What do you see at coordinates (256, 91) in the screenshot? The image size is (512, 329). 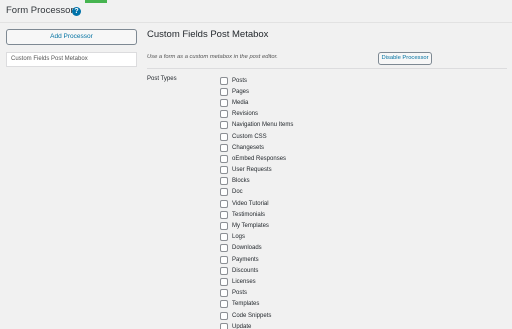 I see `post-type-option: Pages` at bounding box center [256, 91].